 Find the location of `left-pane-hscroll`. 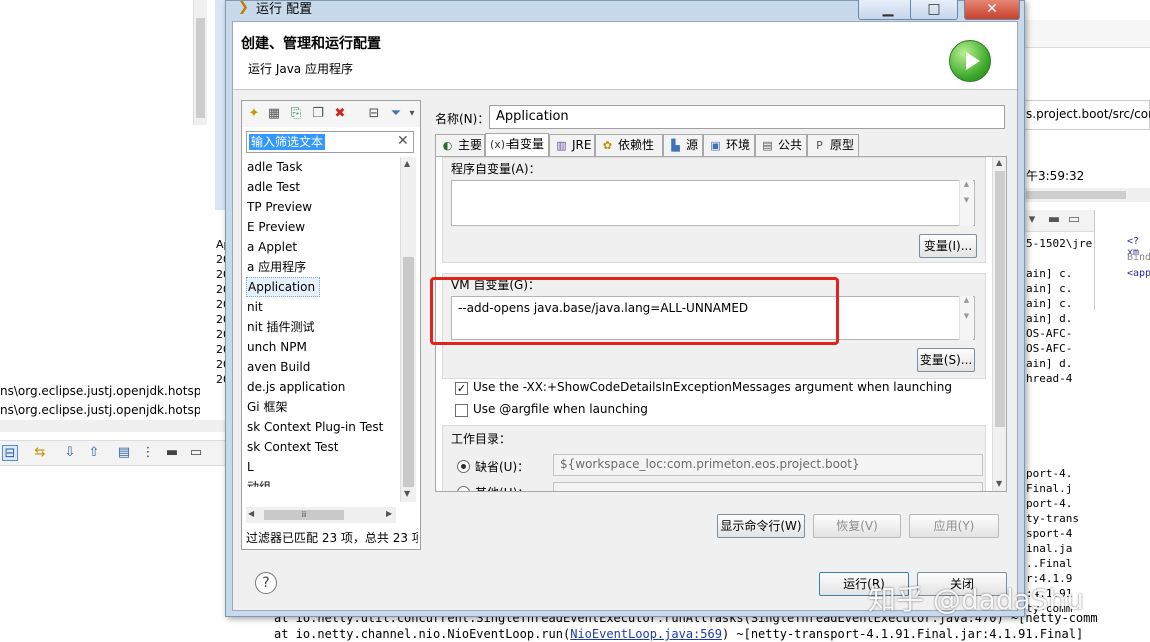

left-pane-hscroll is located at coordinates (115, 426).